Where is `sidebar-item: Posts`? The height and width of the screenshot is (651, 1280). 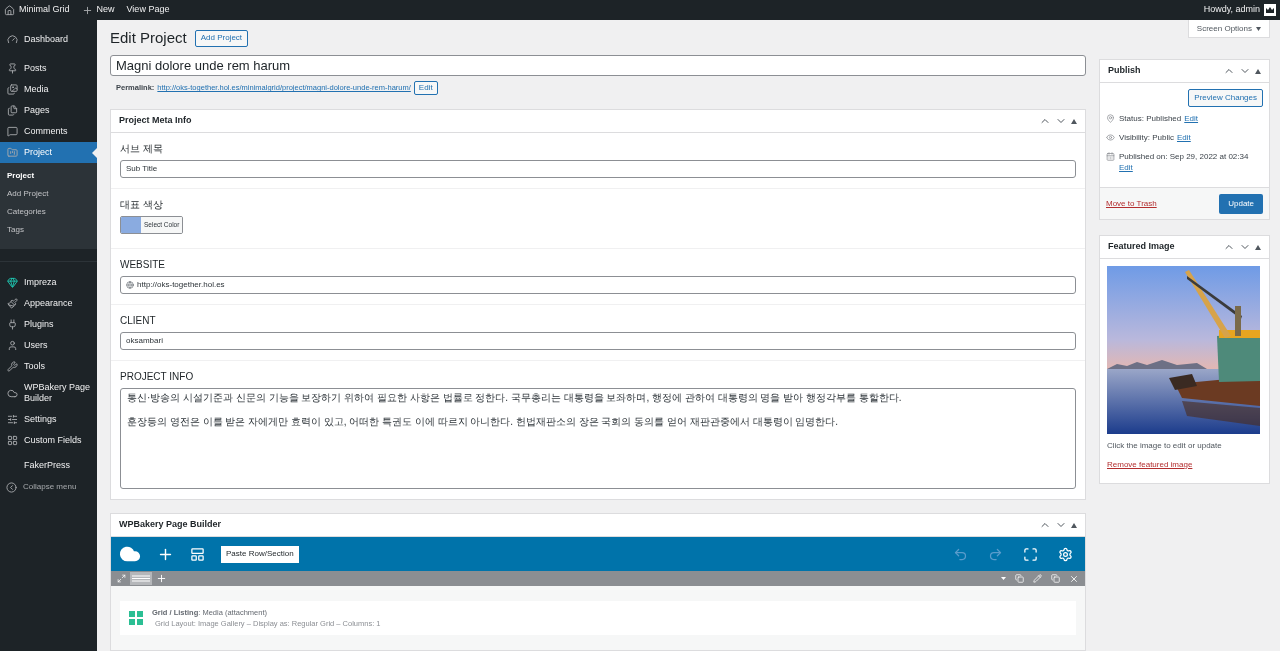
sidebar-item: Posts is located at coordinates (48, 68).